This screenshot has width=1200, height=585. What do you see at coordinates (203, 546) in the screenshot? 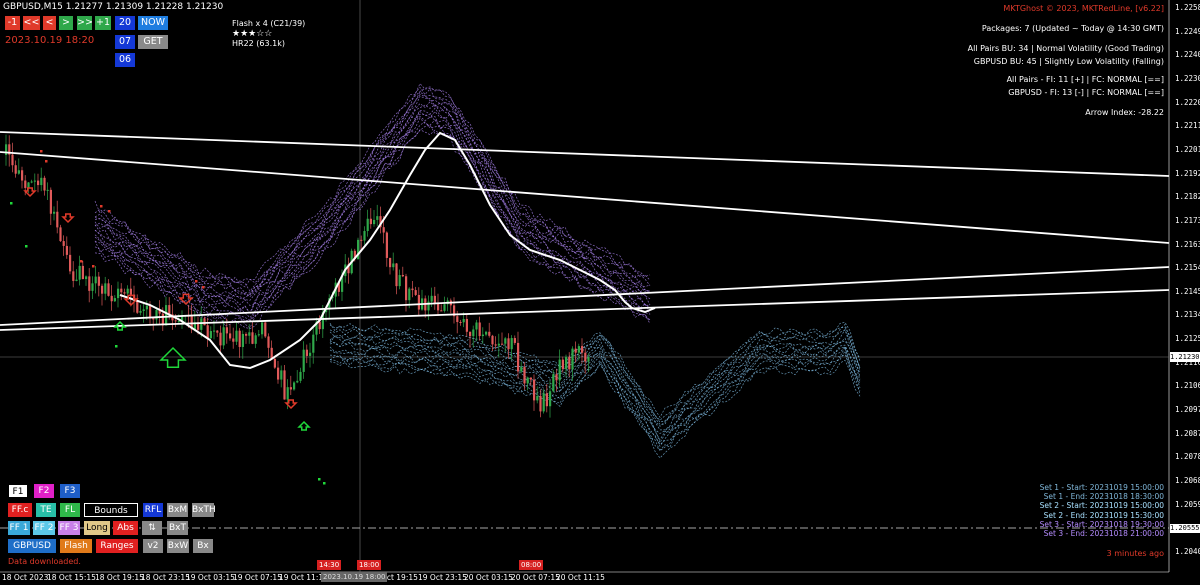
I see `bx-button: Bx` at bounding box center [203, 546].